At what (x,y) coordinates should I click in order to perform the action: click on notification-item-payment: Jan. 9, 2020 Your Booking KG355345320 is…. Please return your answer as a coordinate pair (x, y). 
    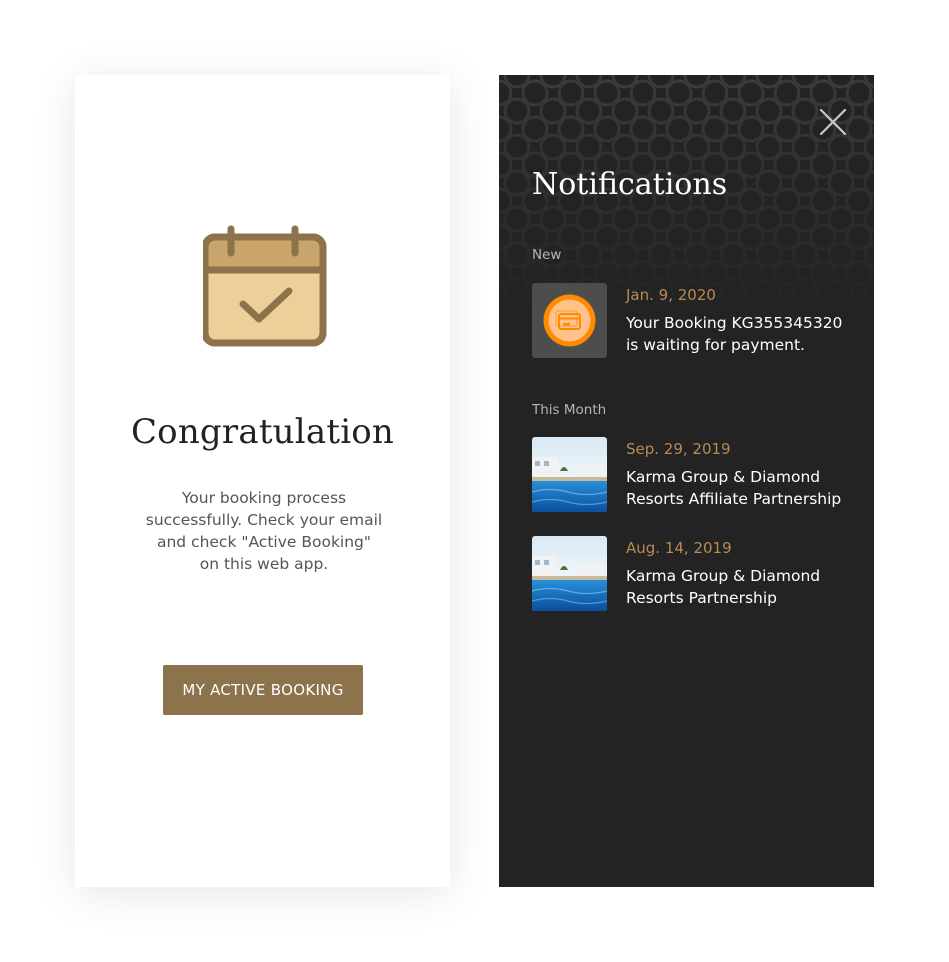
    Looking at the image, I should click on (692, 321).